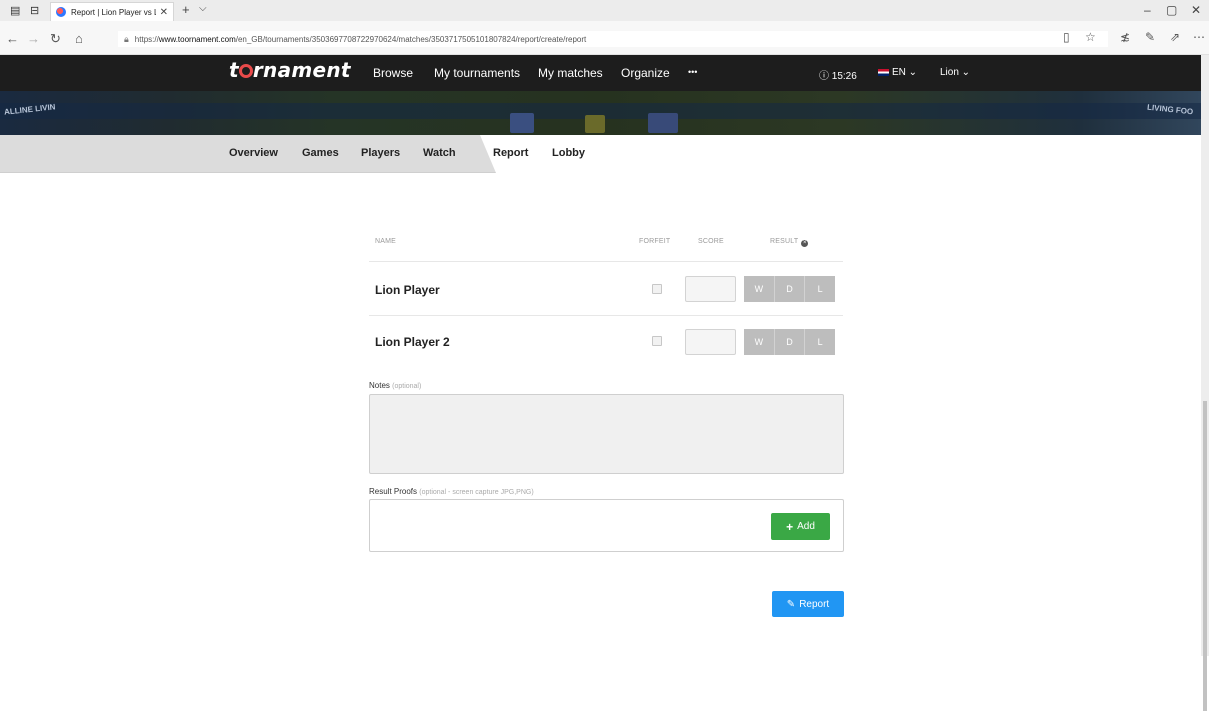  What do you see at coordinates (164, 12) in the screenshot?
I see `close-tab-icon: ✕` at bounding box center [164, 12].